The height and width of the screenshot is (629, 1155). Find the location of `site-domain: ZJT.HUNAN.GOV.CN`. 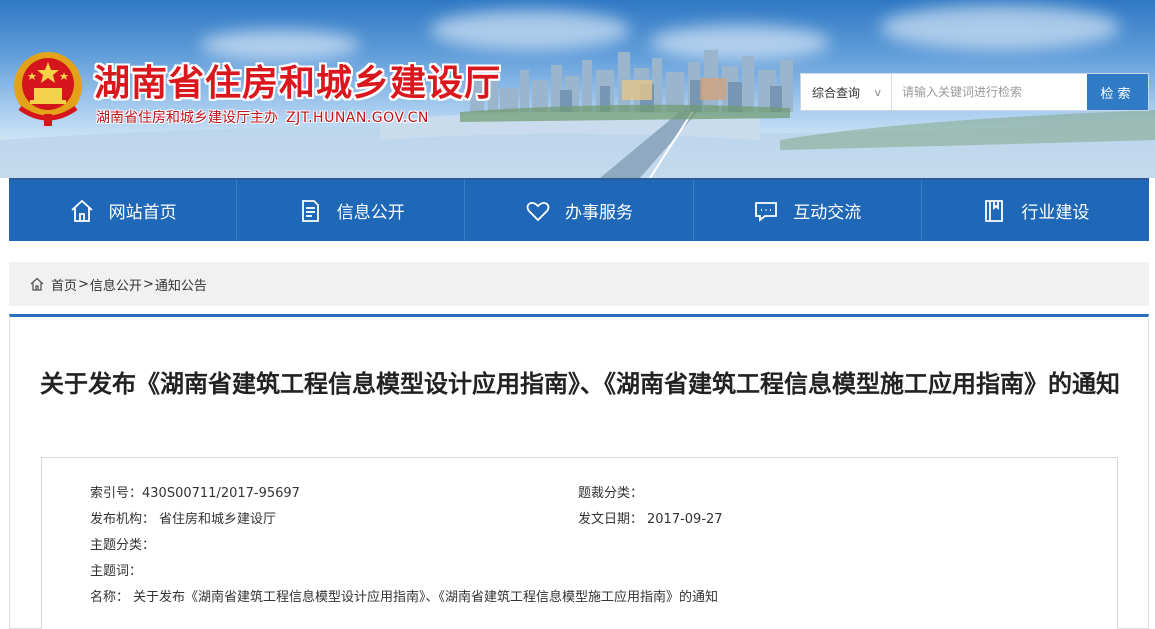

site-domain: ZJT.HUNAN.GOV.CN is located at coordinates (357, 118).